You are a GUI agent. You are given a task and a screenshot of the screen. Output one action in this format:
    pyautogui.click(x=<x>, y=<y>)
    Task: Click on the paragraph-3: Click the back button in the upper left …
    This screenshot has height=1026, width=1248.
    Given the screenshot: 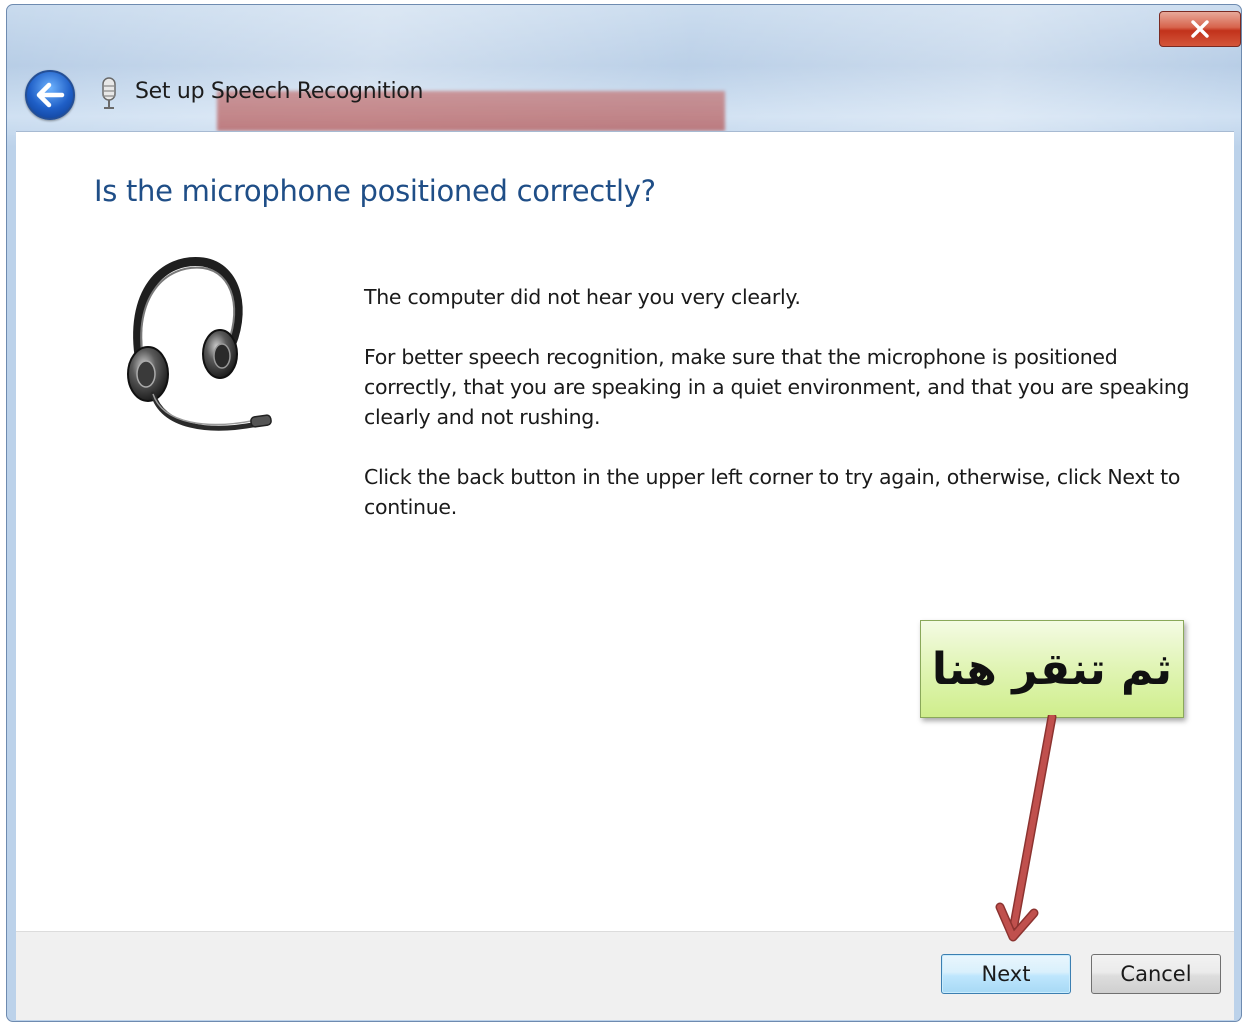 What is the action you would take?
    pyautogui.click(x=772, y=492)
    